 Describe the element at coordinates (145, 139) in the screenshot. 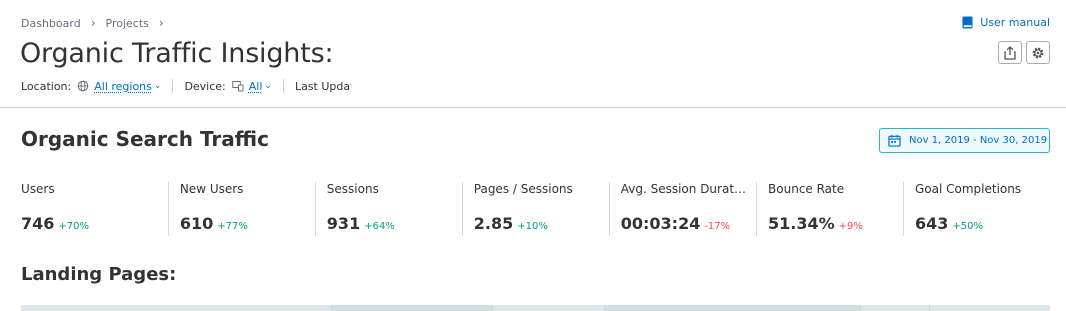

I see `section-title: Organic Search Traffic` at that location.